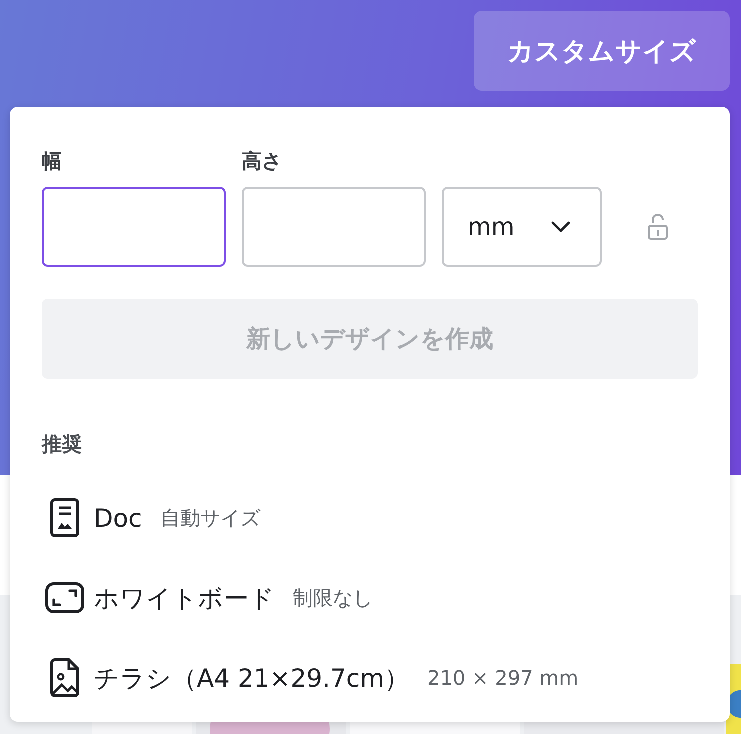 Image resolution: width=741 pixels, height=734 pixels. What do you see at coordinates (65, 598) in the screenshot?
I see `frame-icon` at bounding box center [65, 598].